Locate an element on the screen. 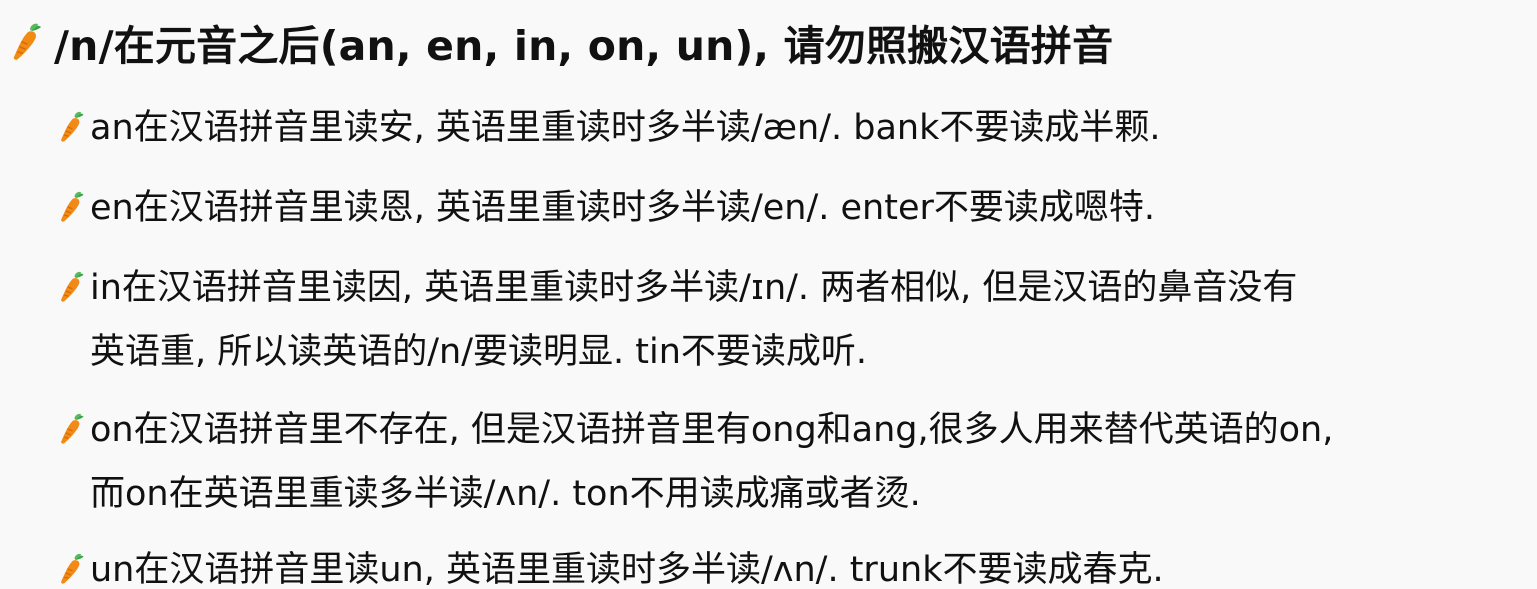 This screenshot has height=589, width=1537. bullet-item-un: un在汉语拼音里读un, 英语里重读时多半读/ʌn/. trunk不要读成春克. is located at coordinates (611, 563).